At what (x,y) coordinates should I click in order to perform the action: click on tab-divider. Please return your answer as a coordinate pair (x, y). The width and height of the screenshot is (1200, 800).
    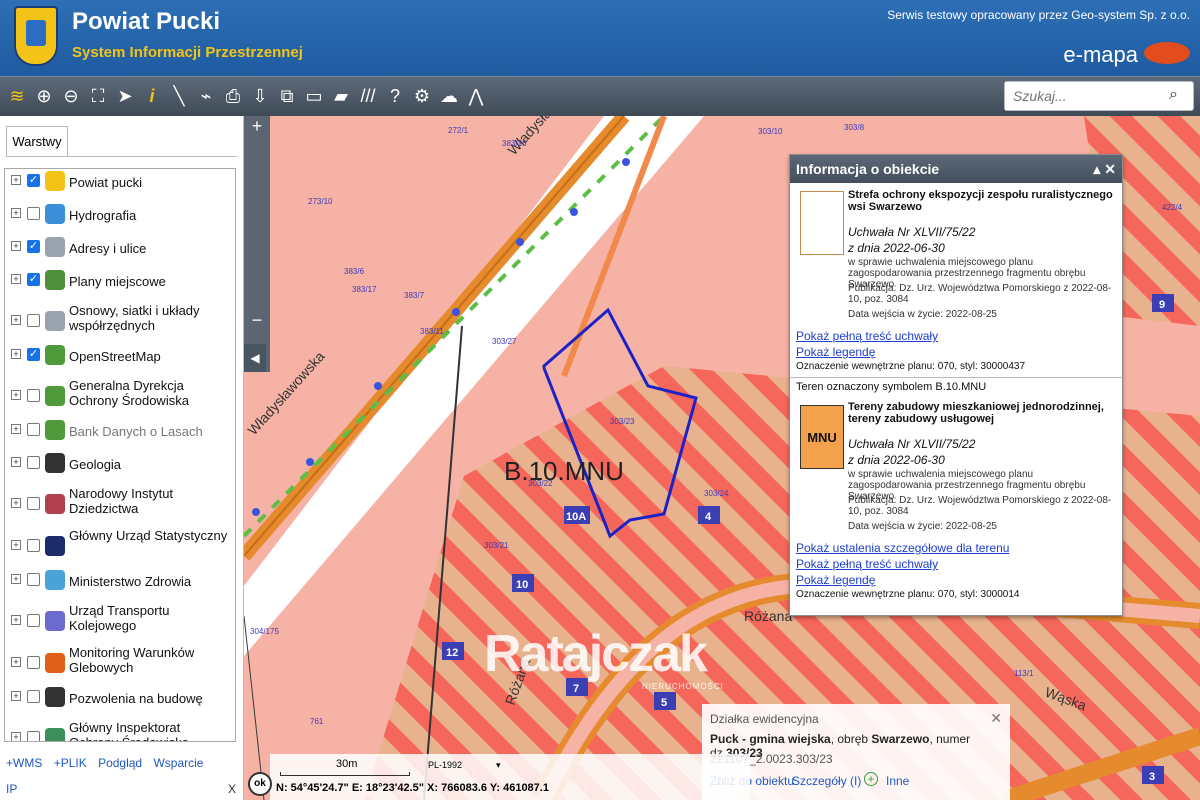
    Looking at the image, I should click on (121, 156).